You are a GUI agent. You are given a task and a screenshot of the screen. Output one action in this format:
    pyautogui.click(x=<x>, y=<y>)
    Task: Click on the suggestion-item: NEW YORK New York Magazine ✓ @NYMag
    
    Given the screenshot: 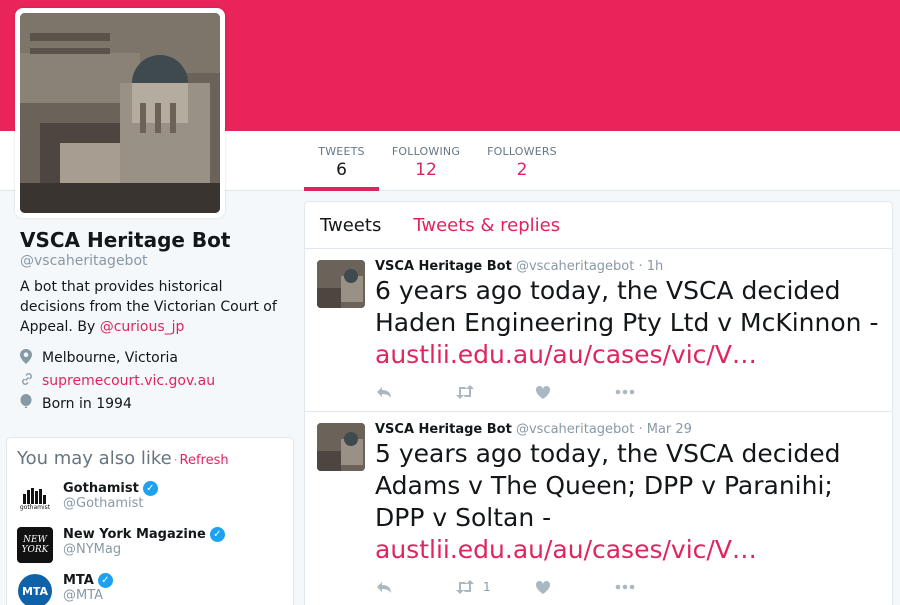 What is the action you would take?
    pyautogui.click(x=150, y=545)
    